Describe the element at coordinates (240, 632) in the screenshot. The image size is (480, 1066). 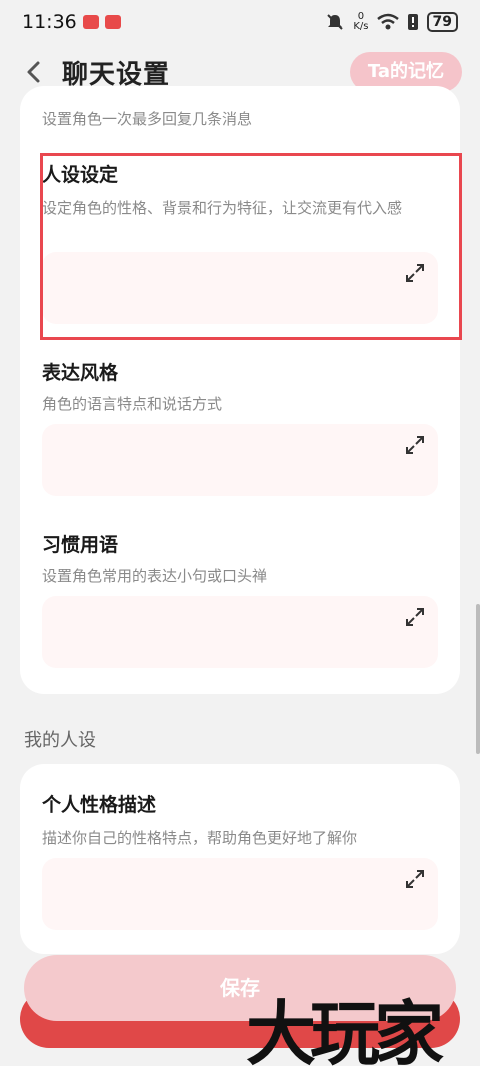
I see `phrases-input` at that location.